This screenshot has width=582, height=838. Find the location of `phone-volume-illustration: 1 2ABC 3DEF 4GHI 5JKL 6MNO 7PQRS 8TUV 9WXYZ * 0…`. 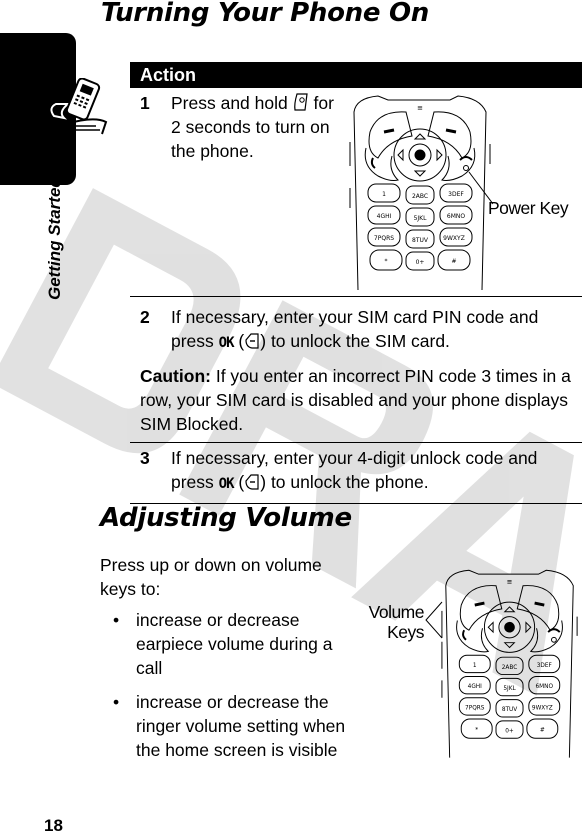

phone-volume-illustration: 1 2ABC 3DEF 4GHI 5JKL 6MNO 7PQRS 8TUV 9WXYZ * 0… is located at coordinates (509, 663).